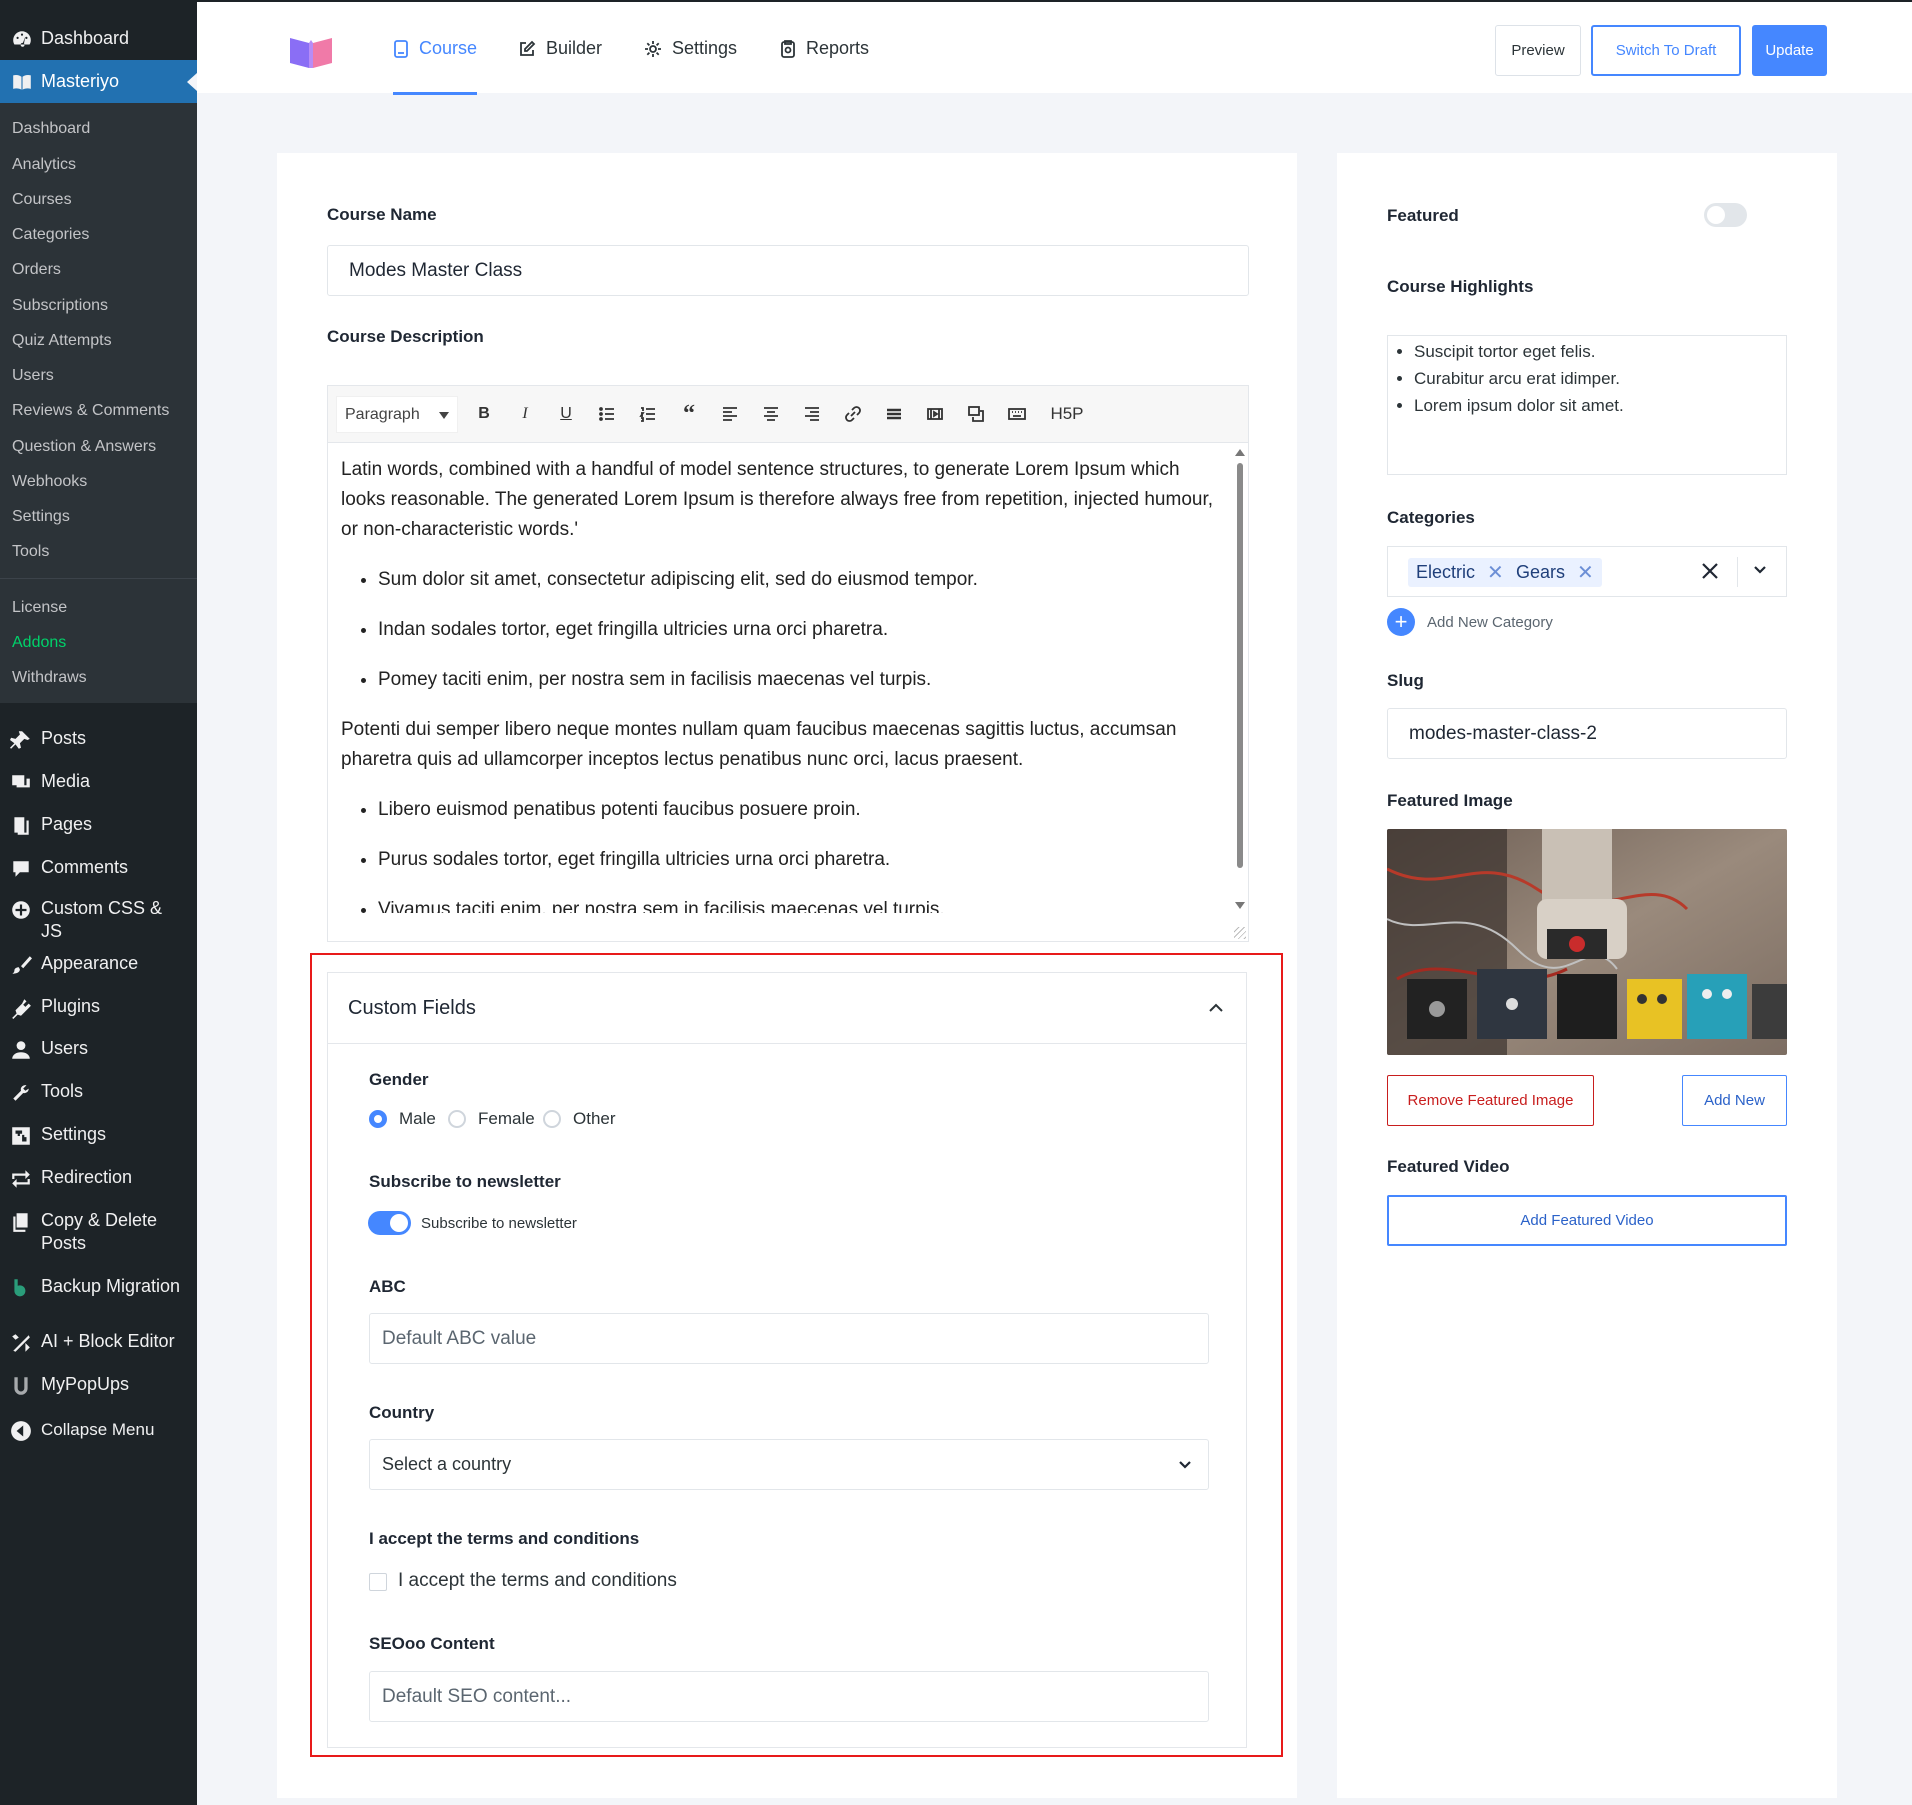 The height and width of the screenshot is (1805, 1912). I want to click on menu-pages: Pages, so click(98, 825).